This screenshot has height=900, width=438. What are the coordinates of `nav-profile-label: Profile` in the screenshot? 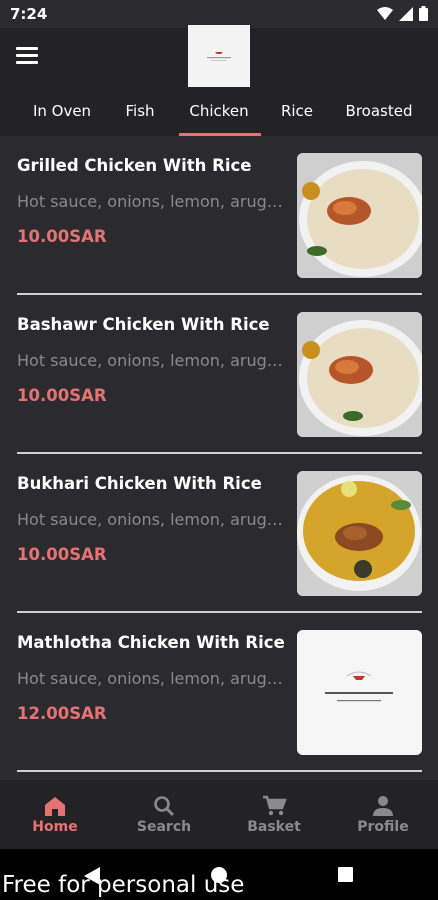 It's located at (383, 827).